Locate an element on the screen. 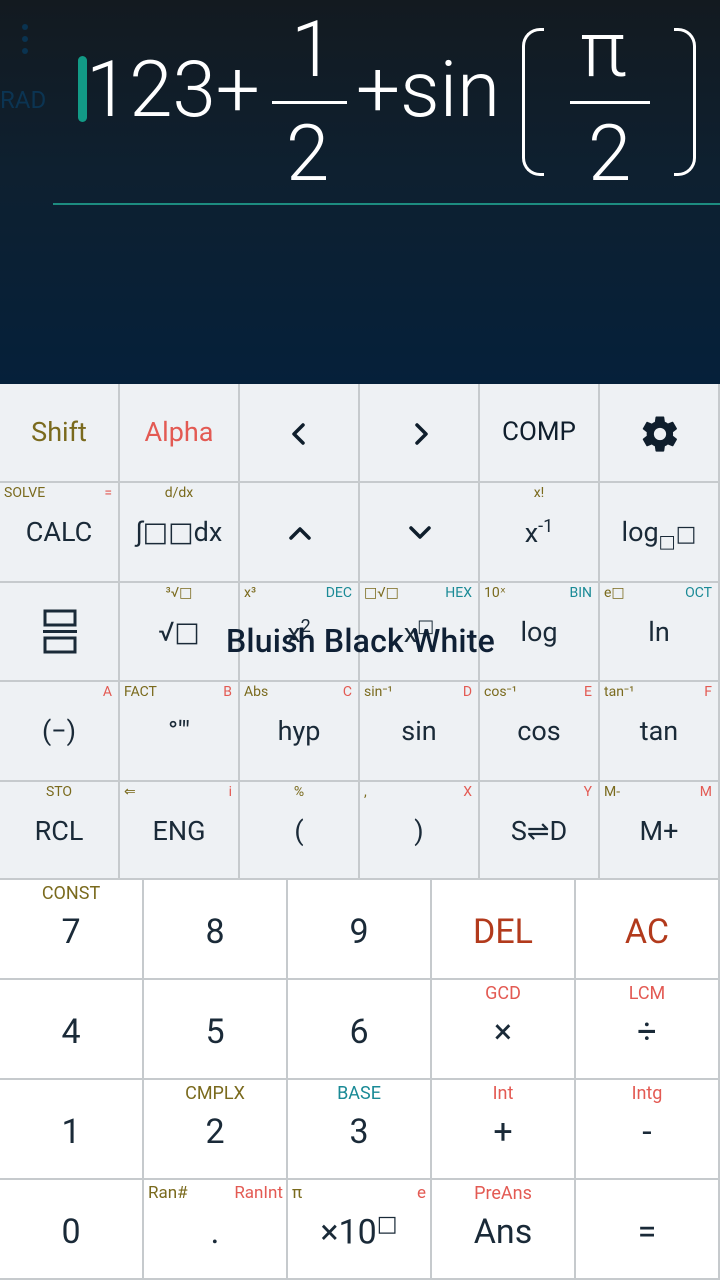  negative-key: A (−) is located at coordinates (60, 732).